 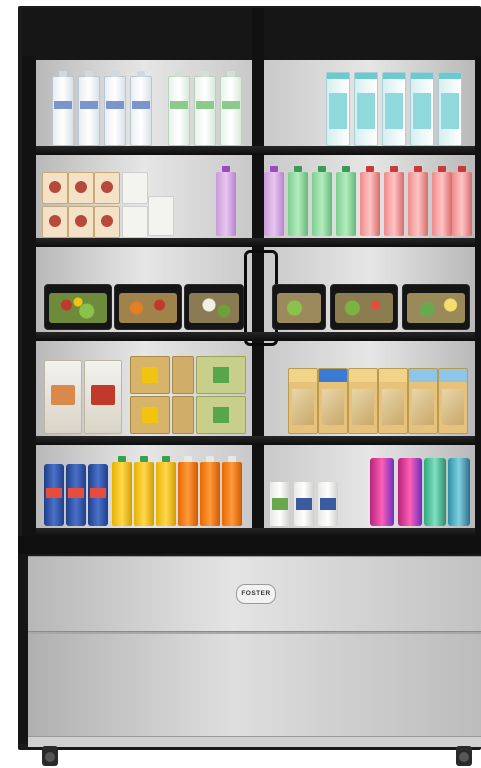 What do you see at coordinates (464, 756) in the screenshot?
I see `castor-wheel-right` at bounding box center [464, 756].